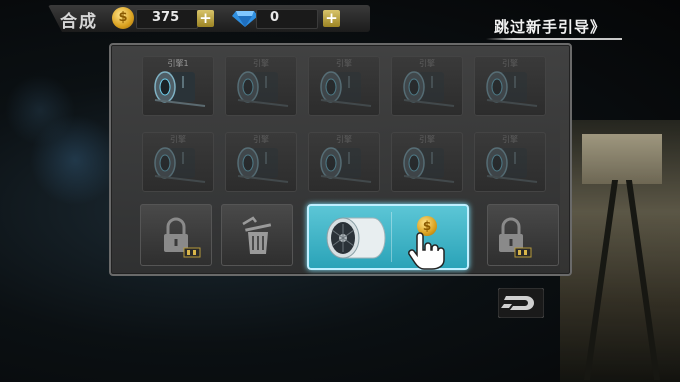 The image size is (680, 382). Describe the element at coordinates (426, 251) in the screenshot. I see `tap-hand-icon` at that location.